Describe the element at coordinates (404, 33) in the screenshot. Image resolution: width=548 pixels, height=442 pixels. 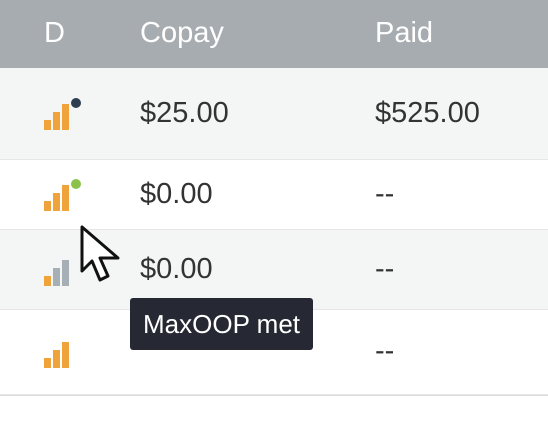
I see `column-header: Paid` at that location.